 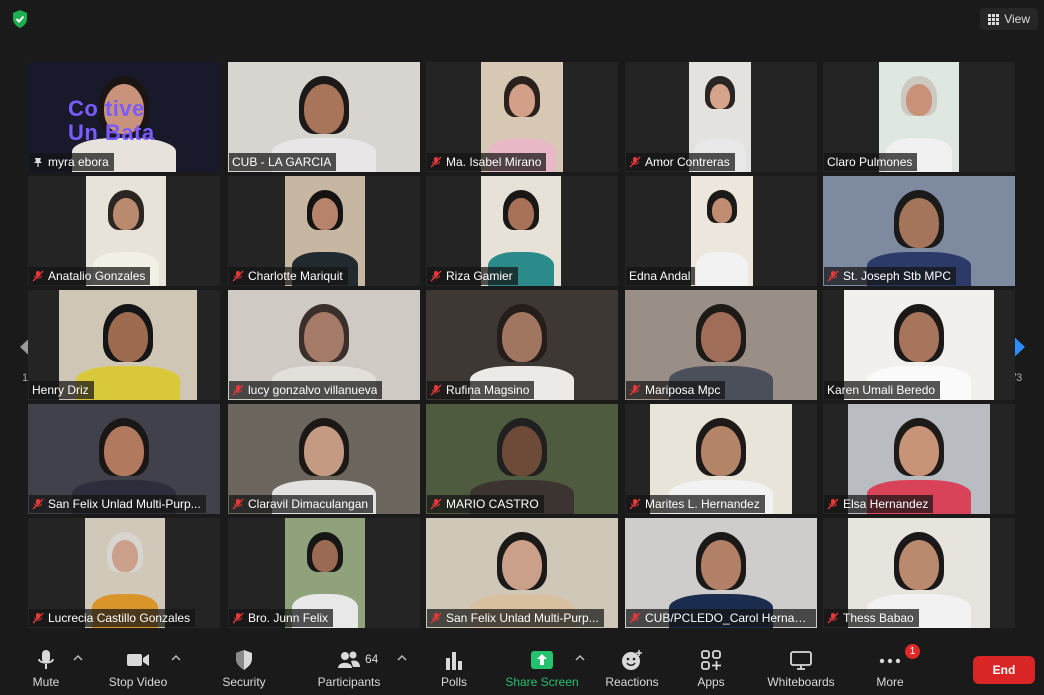 I want to click on view-button: View, so click(x=1009, y=19).